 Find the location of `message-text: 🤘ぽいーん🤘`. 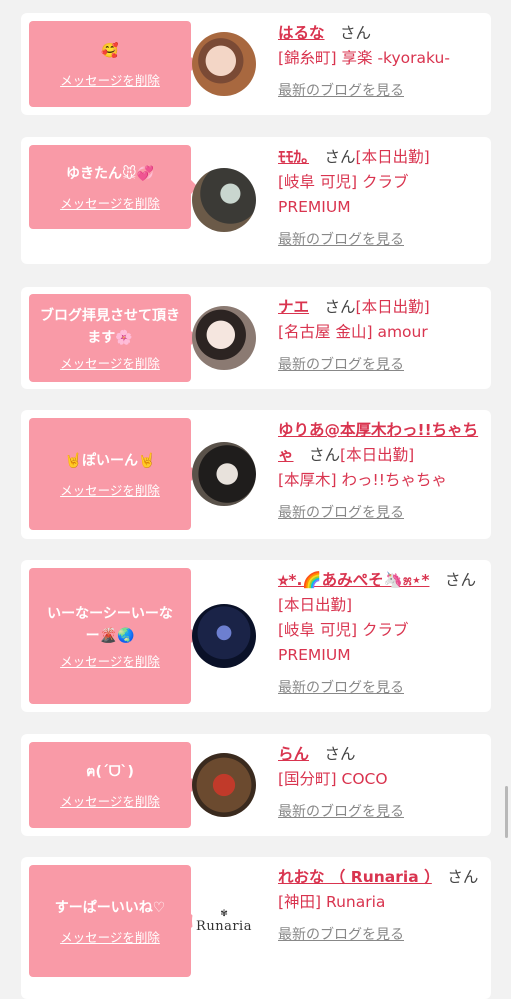

message-text: 🤘ぽいーん🤘 is located at coordinates (110, 460).